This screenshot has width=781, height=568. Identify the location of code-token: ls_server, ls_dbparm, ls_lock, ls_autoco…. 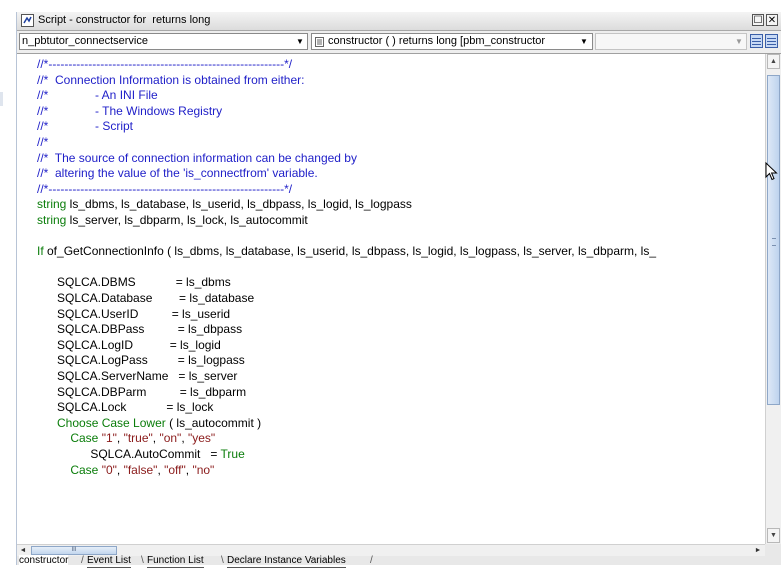
(187, 220).